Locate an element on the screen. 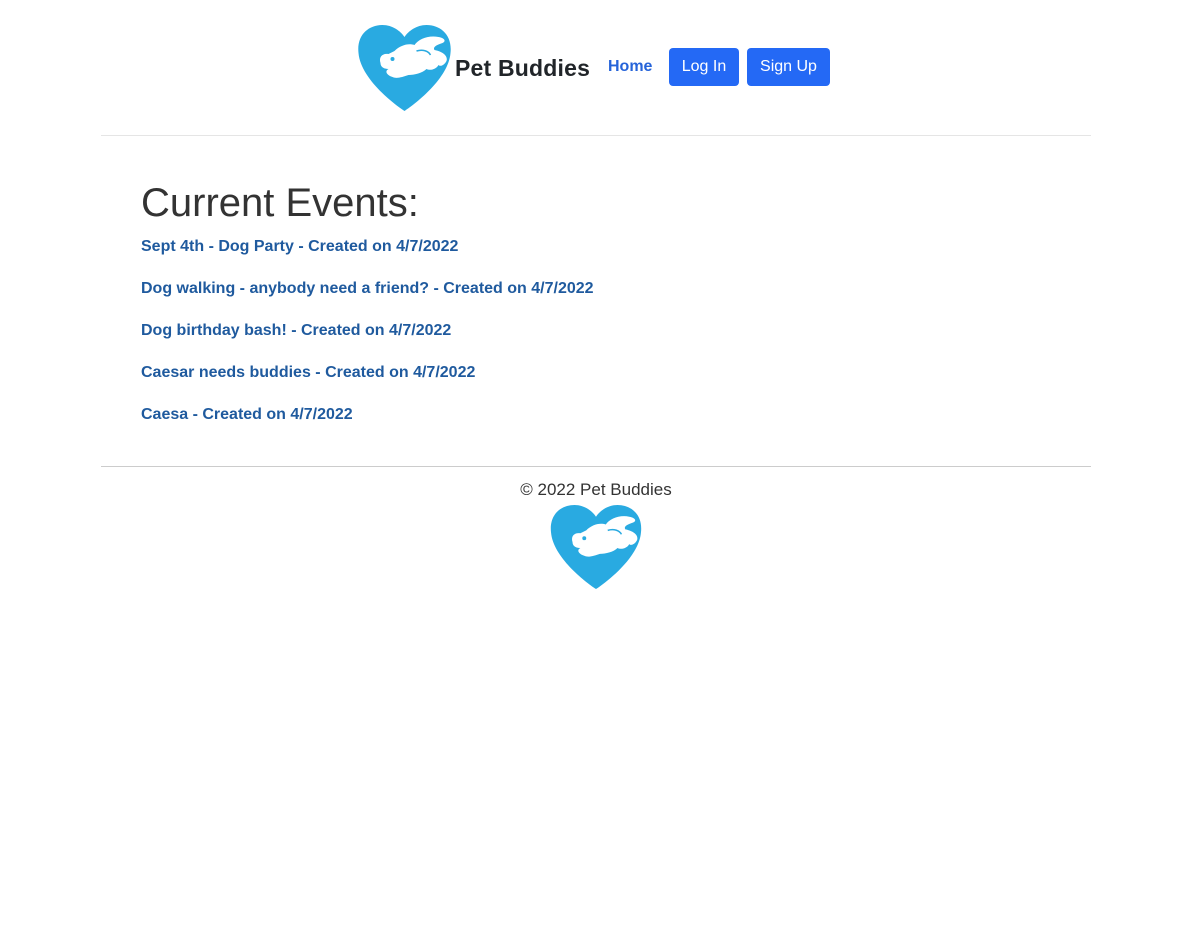 The width and height of the screenshot is (1192, 937). event-link: Dog birthday bash! - Created on 4/7/2022 is located at coordinates (296, 330).